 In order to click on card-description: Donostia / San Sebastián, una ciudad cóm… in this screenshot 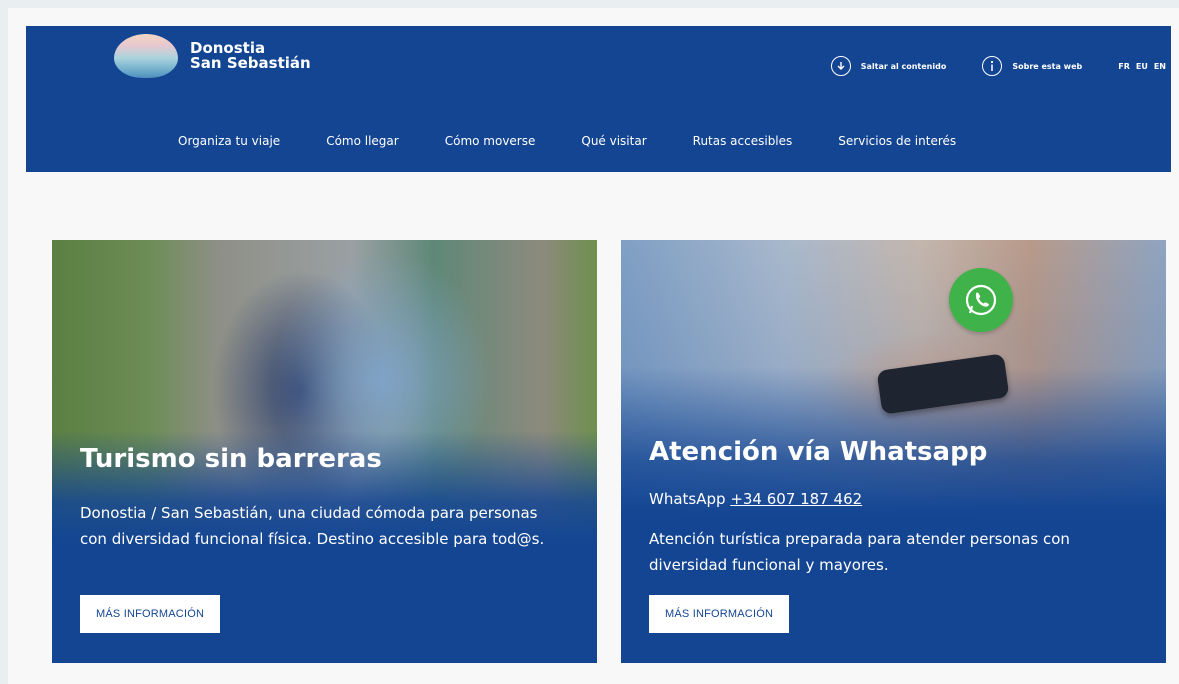, I will do `click(312, 526)`.